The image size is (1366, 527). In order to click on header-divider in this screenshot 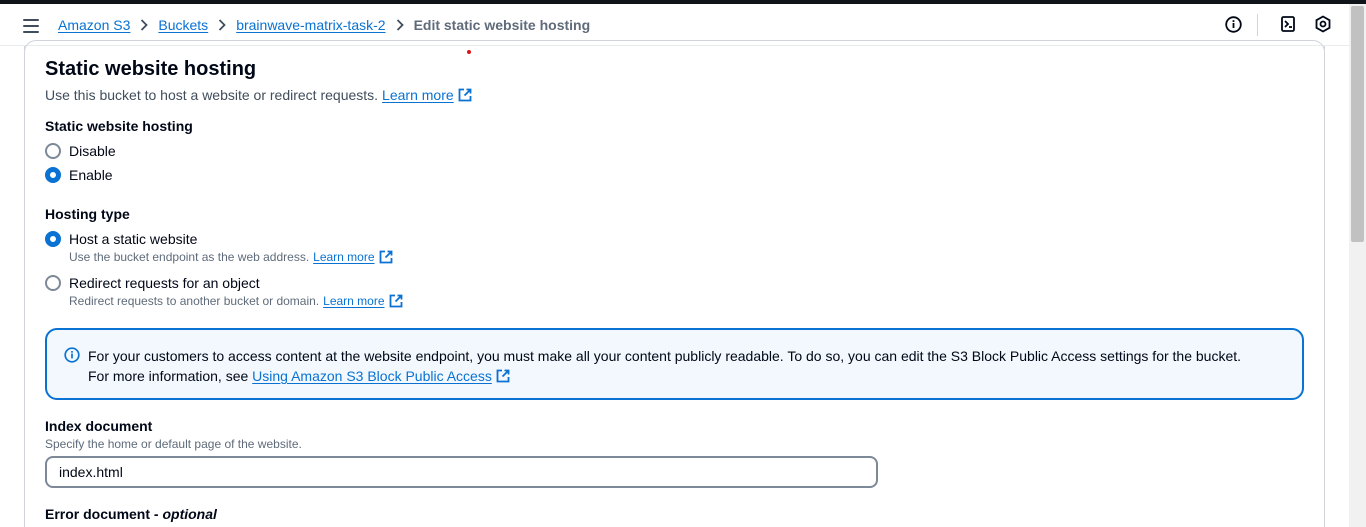, I will do `click(1257, 25)`.